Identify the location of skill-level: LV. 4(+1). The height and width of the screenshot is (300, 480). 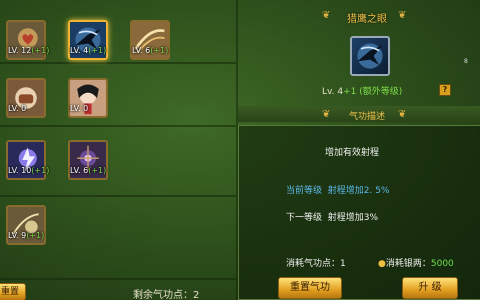
(88, 50).